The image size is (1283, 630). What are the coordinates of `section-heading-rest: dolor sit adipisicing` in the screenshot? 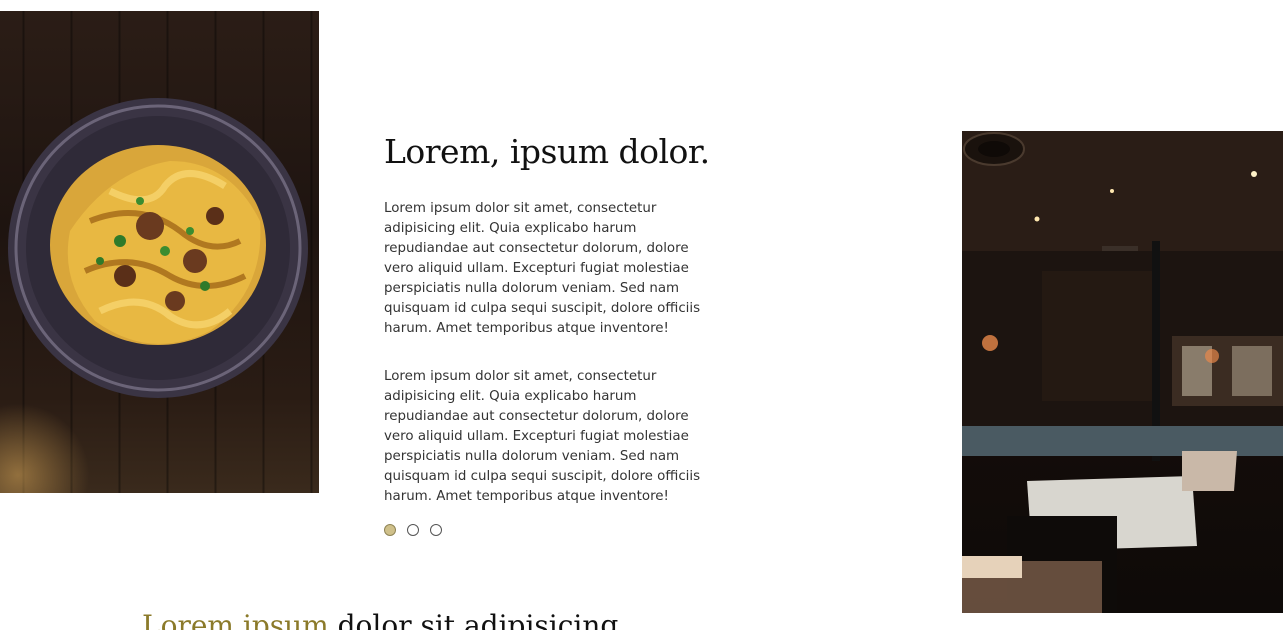 It's located at (473, 619).